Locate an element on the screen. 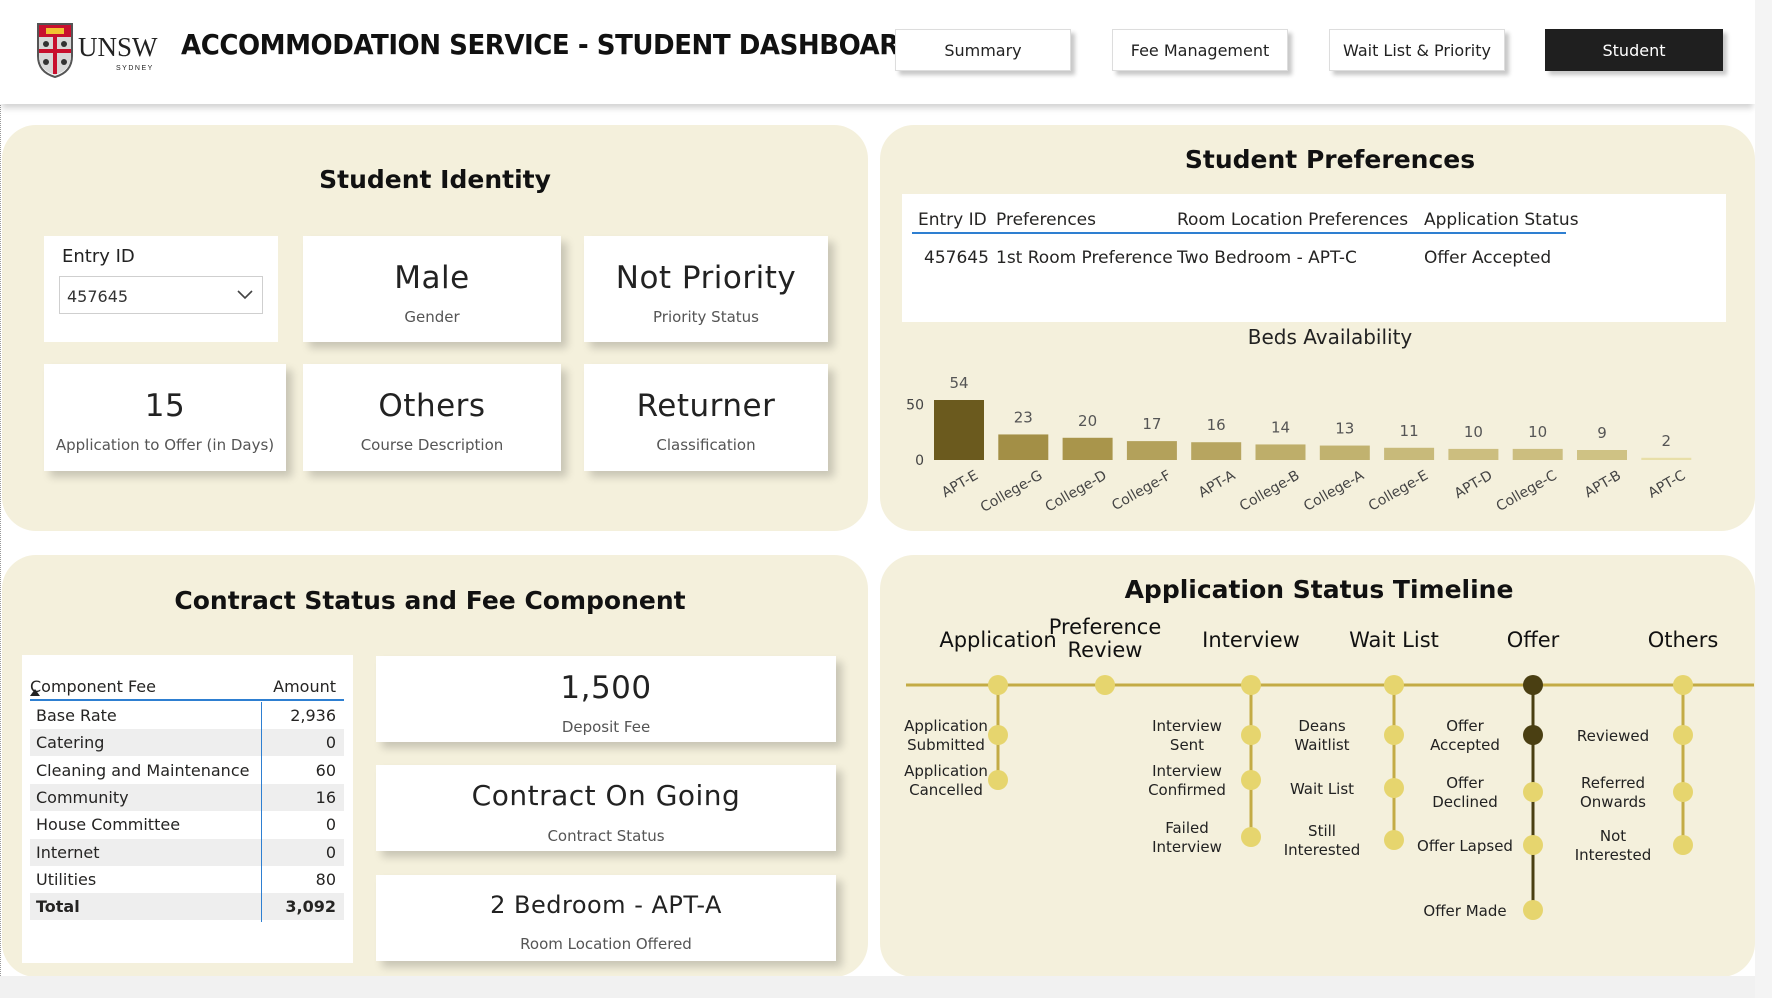 This screenshot has height=998, width=1772. fee-table-header: Component Fee Amount is located at coordinates (187, 684).